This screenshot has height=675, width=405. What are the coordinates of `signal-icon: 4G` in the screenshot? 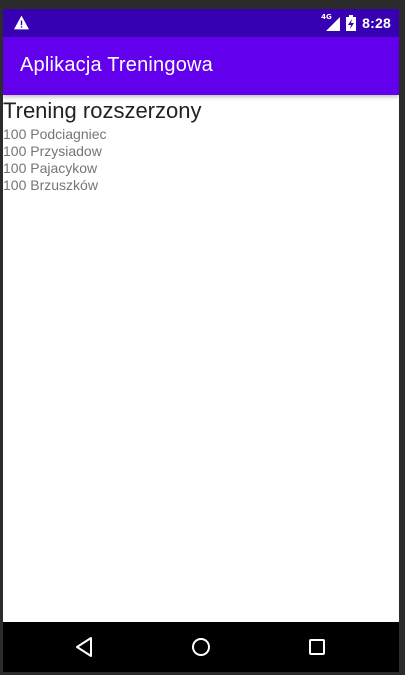 It's located at (331, 22).